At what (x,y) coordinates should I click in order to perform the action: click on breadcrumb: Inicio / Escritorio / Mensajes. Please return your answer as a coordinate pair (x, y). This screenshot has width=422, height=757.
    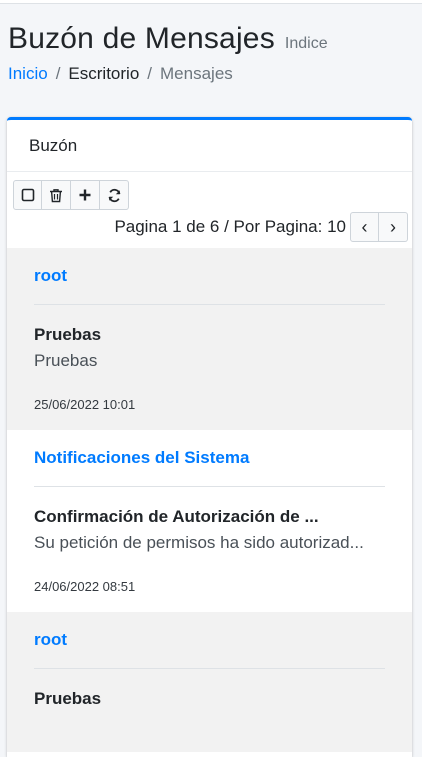
    Looking at the image, I should click on (211, 74).